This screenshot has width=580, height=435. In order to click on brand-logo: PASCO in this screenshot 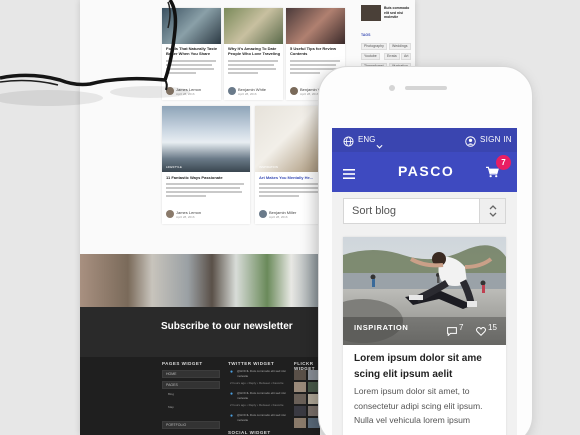, I will do `click(426, 171)`.